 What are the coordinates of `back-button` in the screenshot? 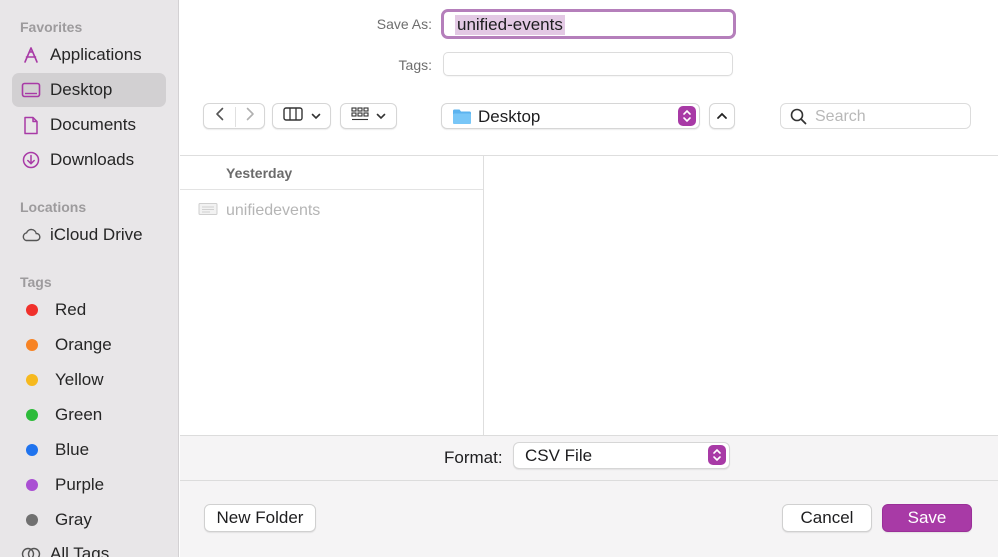 It's located at (219, 116).